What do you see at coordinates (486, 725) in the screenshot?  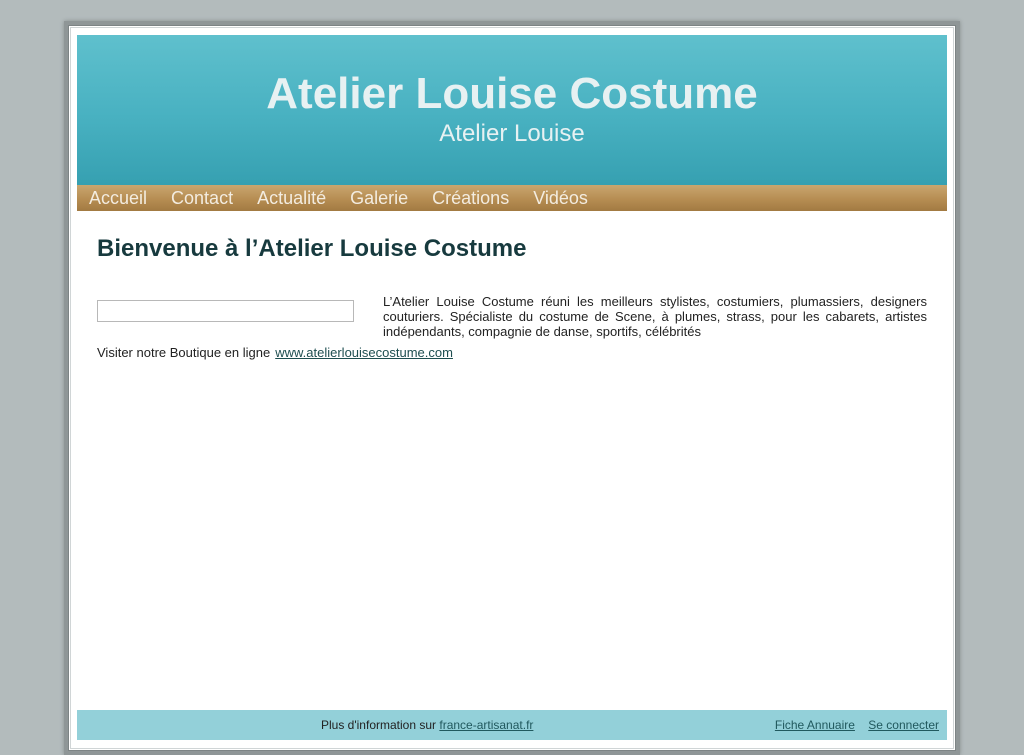 I see `france-artisanat-link: france-artisanat.fr` at bounding box center [486, 725].